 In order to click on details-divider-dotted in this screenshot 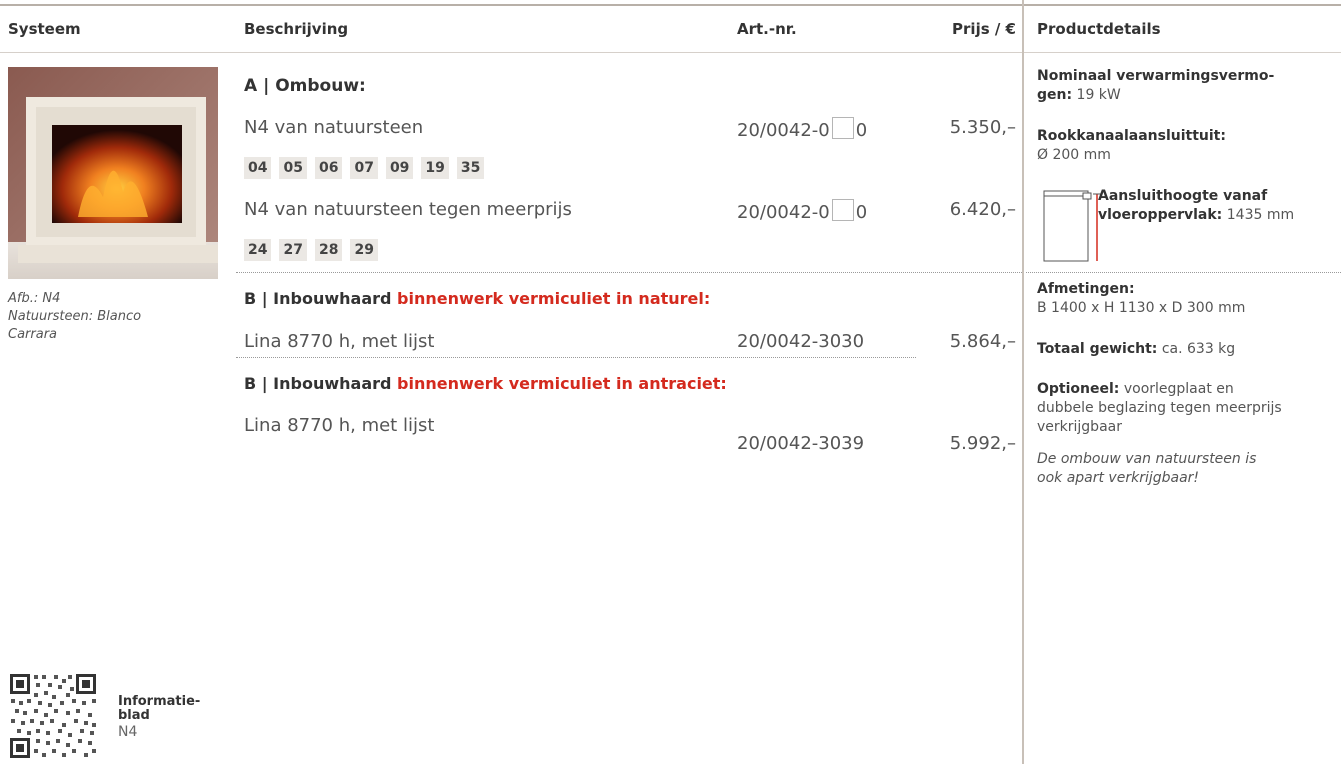, I will do `click(1183, 272)`.